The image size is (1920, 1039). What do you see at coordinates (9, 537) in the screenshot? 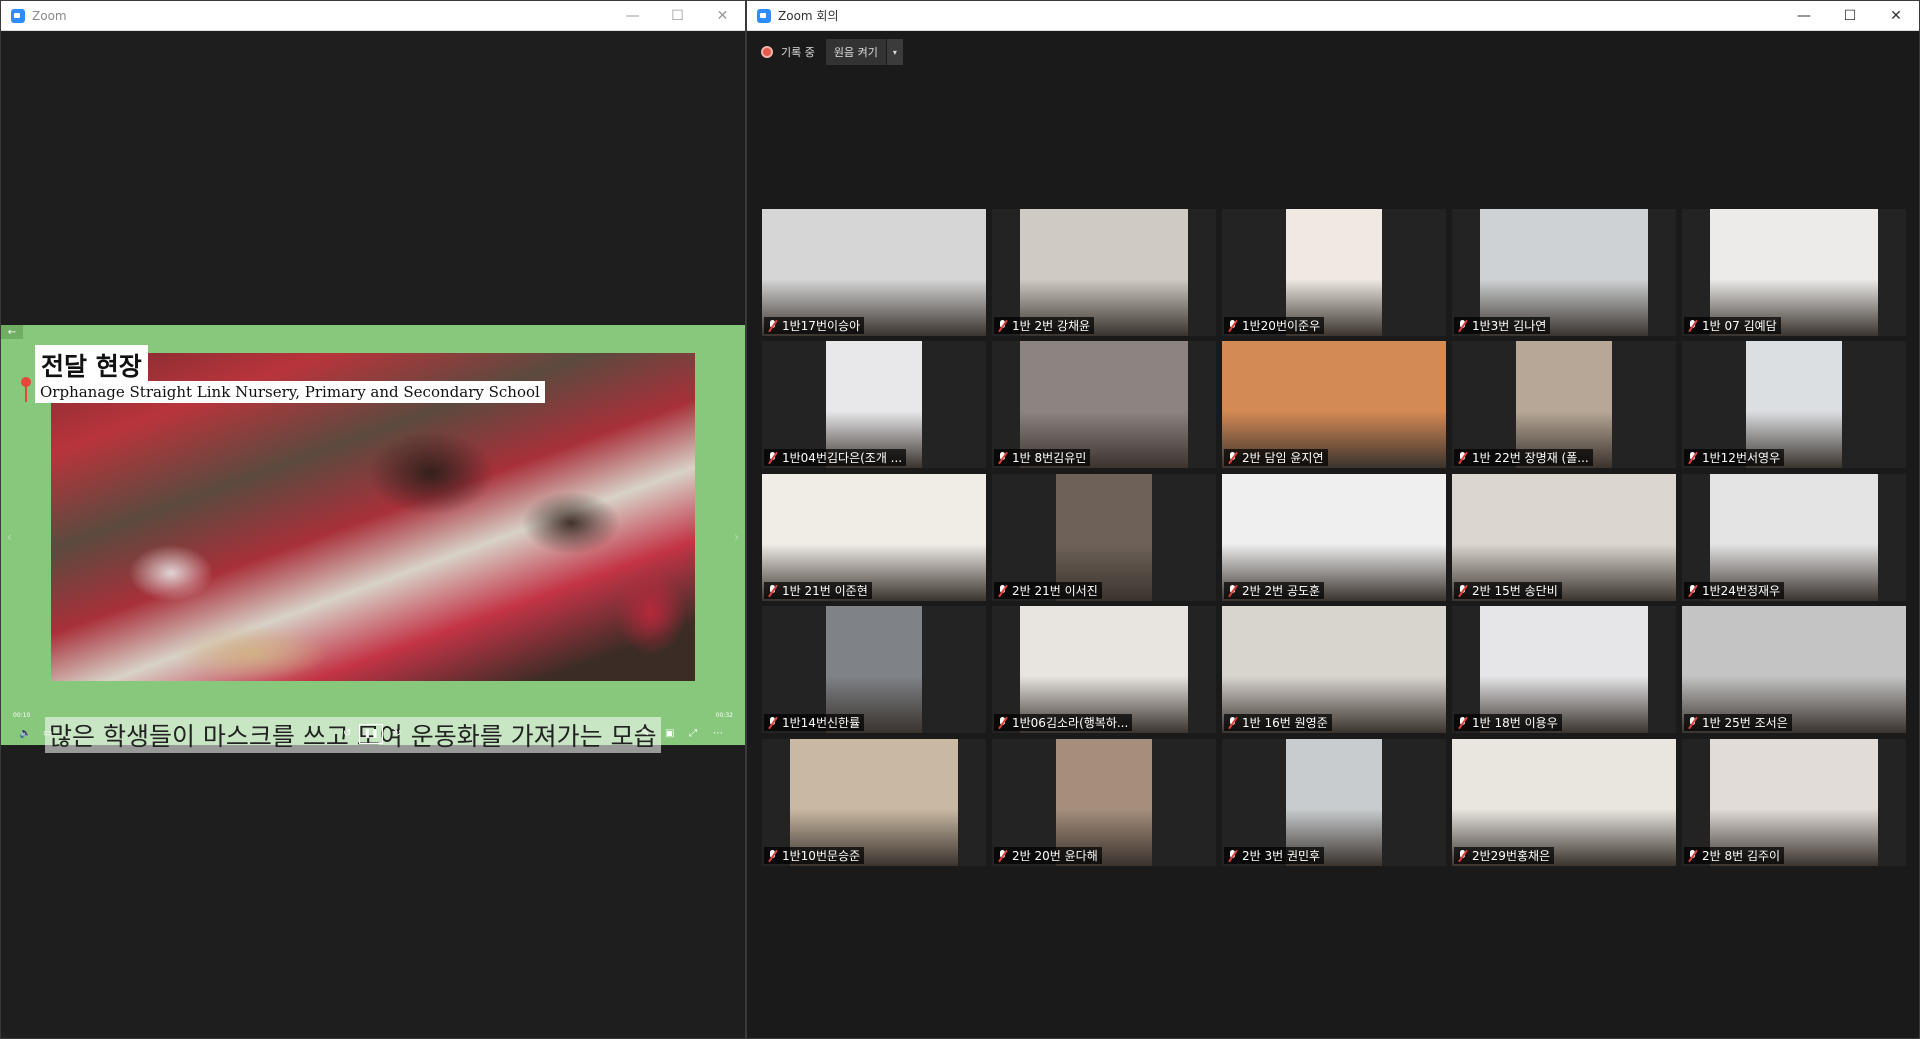
I see `prev-arrow-icon: ‹` at bounding box center [9, 537].